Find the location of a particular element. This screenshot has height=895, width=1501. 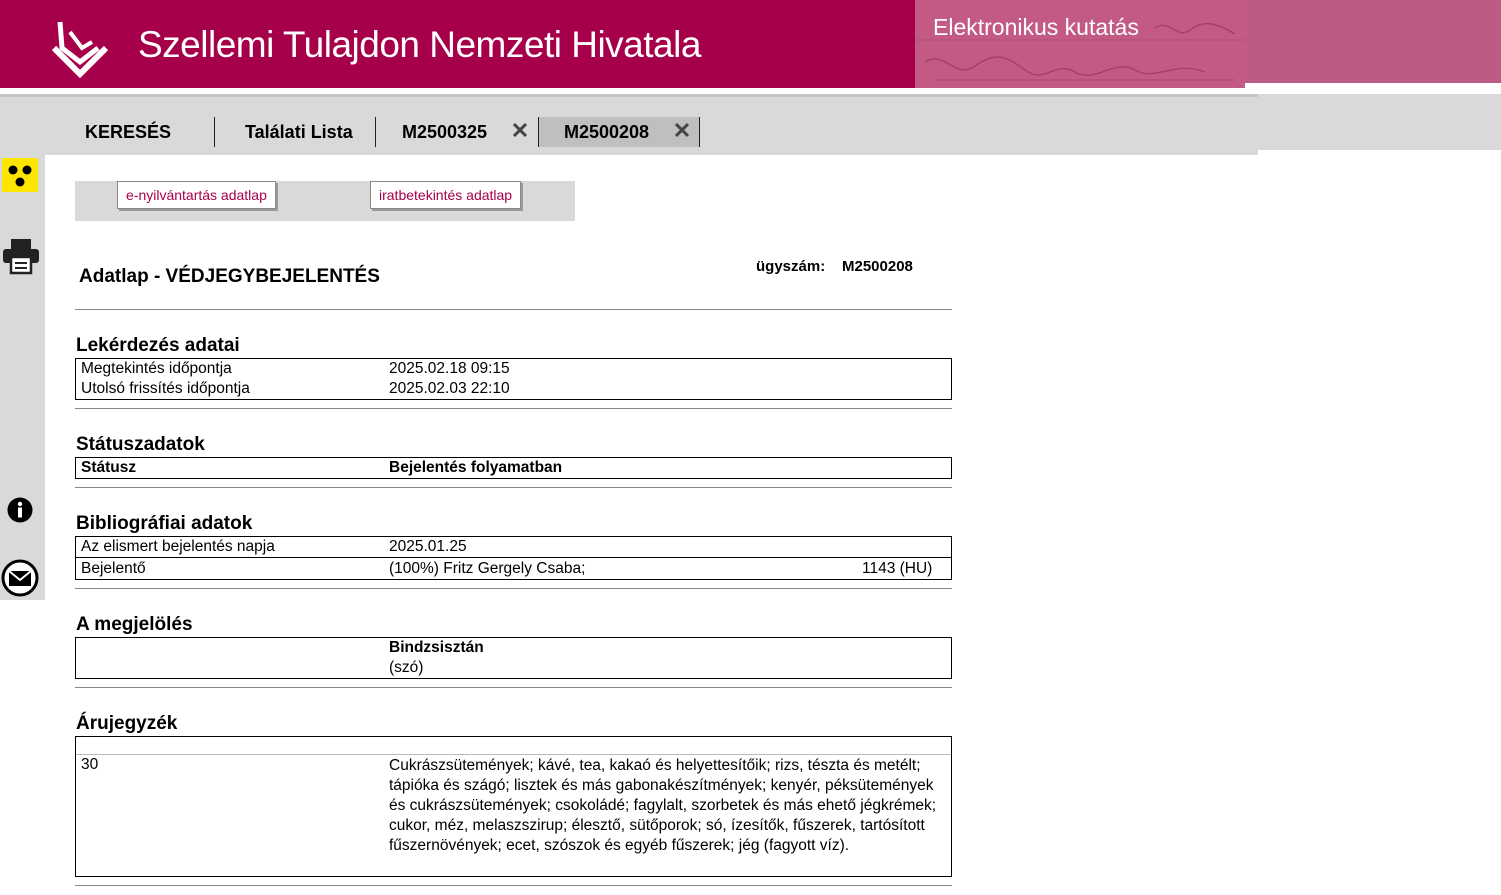

section-title-goods: Árujegyzék is located at coordinates (127, 723).